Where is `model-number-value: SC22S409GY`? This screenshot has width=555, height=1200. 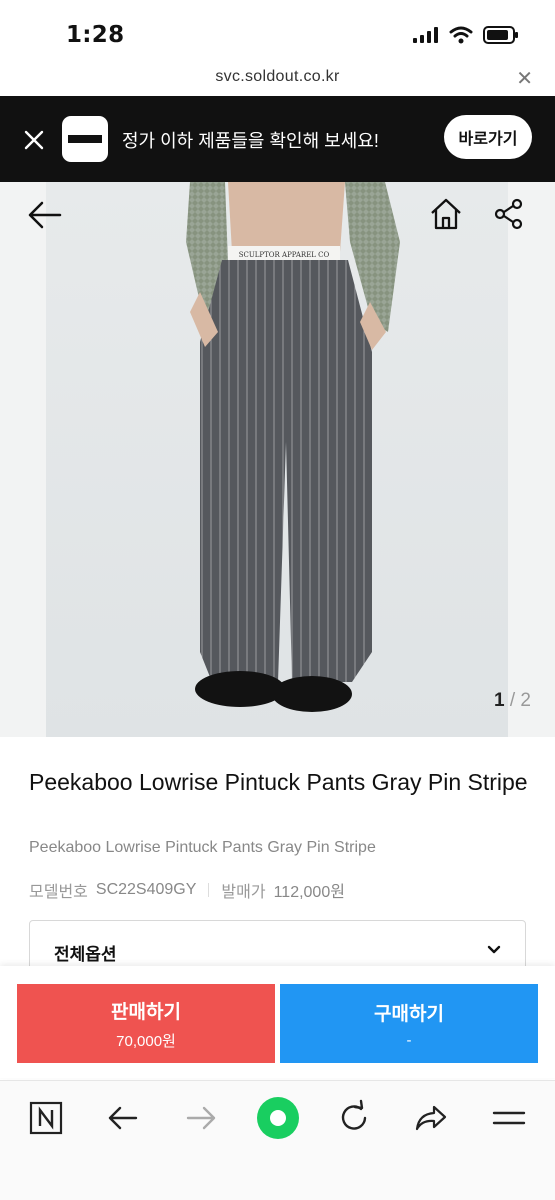 model-number-value: SC22S409GY is located at coordinates (146, 889).